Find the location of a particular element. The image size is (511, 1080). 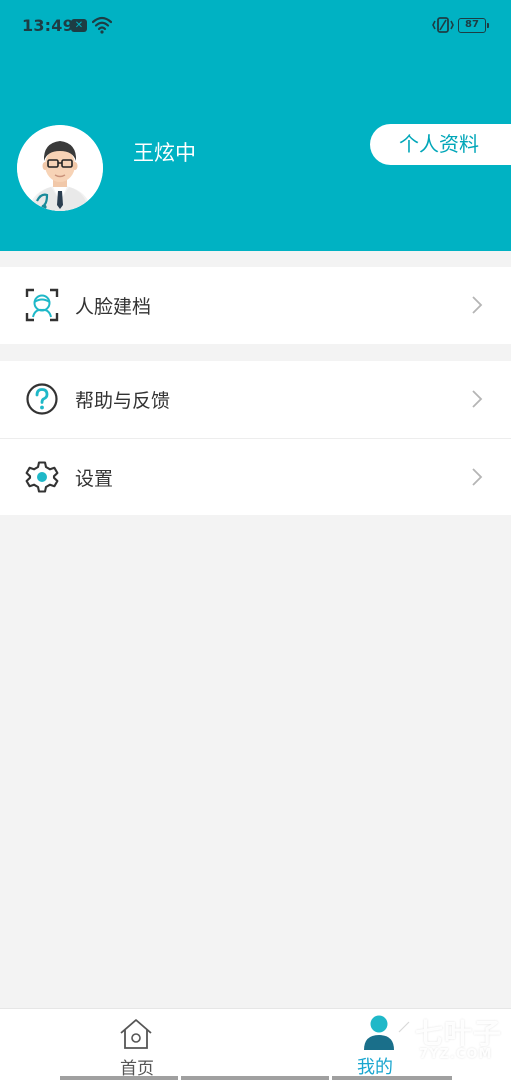

doctor-avatar-icon is located at coordinates (60, 168).